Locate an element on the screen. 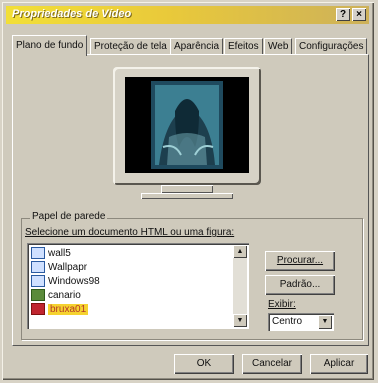 The height and width of the screenshot is (383, 378). wallpaper-group-label: Papel de parede is located at coordinates (69, 216).